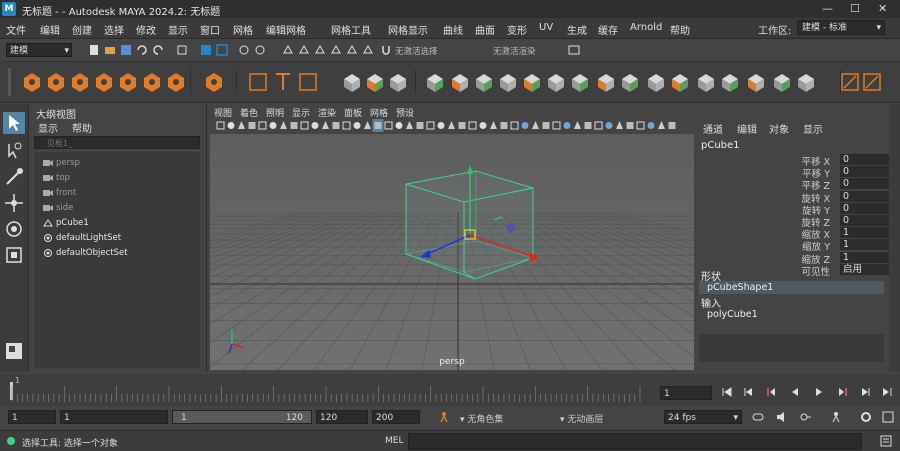 The height and width of the screenshot is (451, 900). I want to click on mel-label: MEL, so click(394, 441).